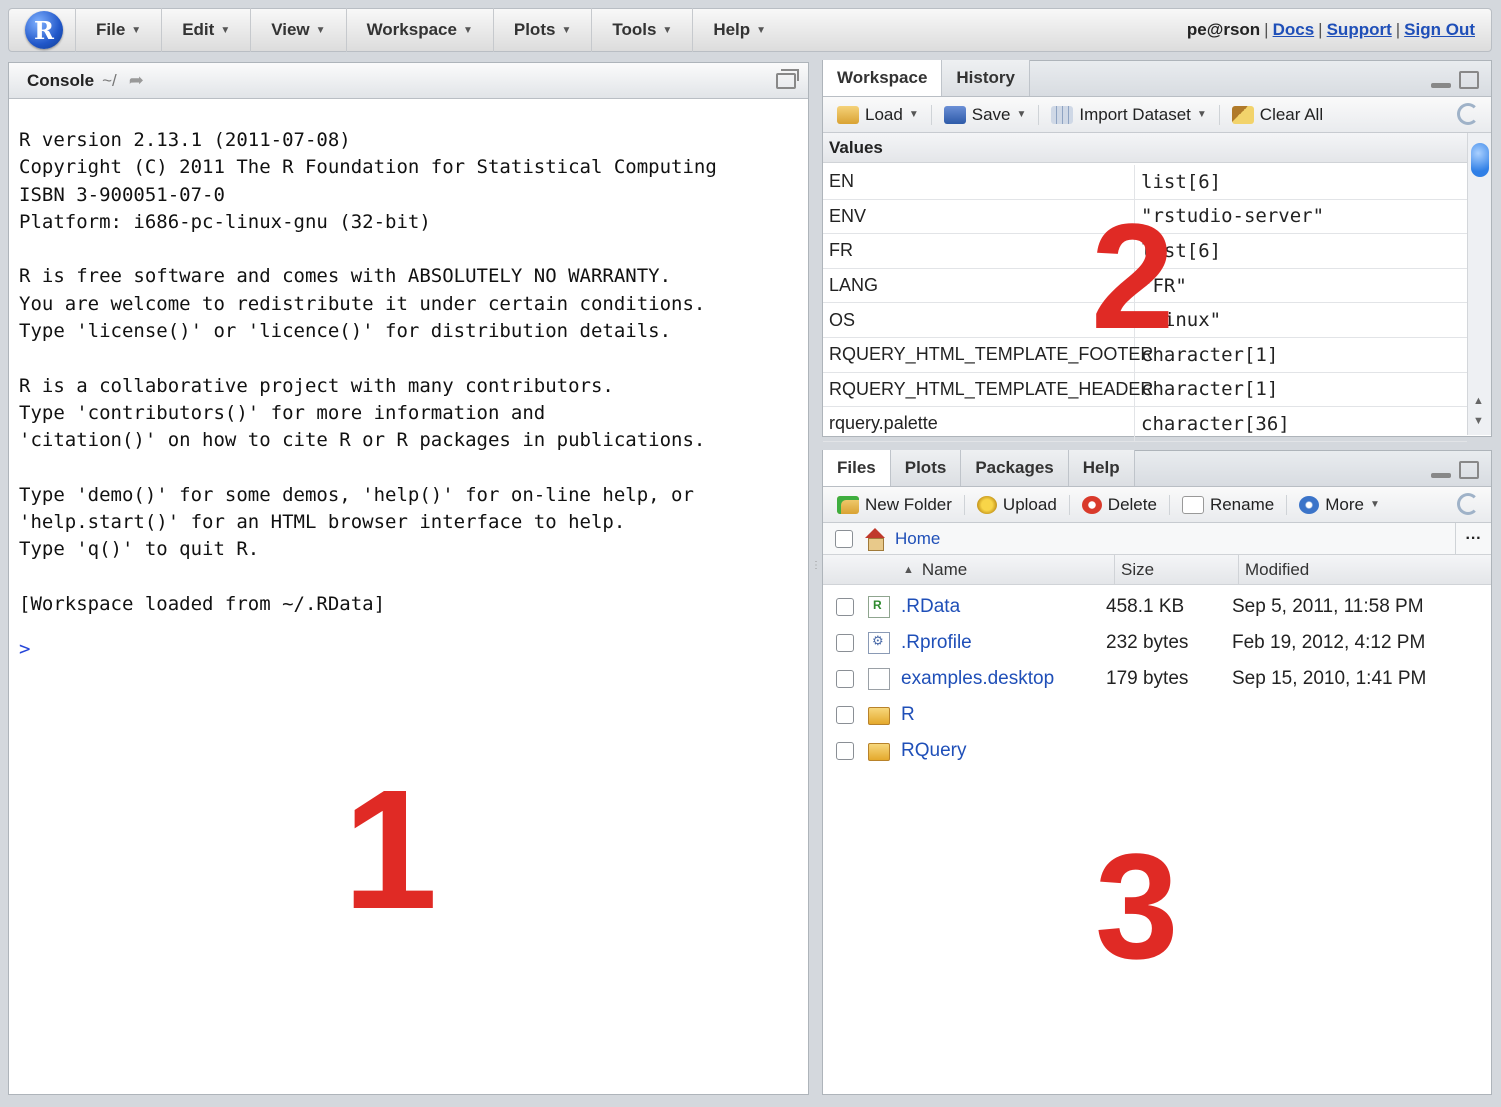 Image resolution: width=1501 pixels, height=1107 pixels. Describe the element at coordinates (205, 30) in the screenshot. I see `menu-edit: Edit ▼` at that location.